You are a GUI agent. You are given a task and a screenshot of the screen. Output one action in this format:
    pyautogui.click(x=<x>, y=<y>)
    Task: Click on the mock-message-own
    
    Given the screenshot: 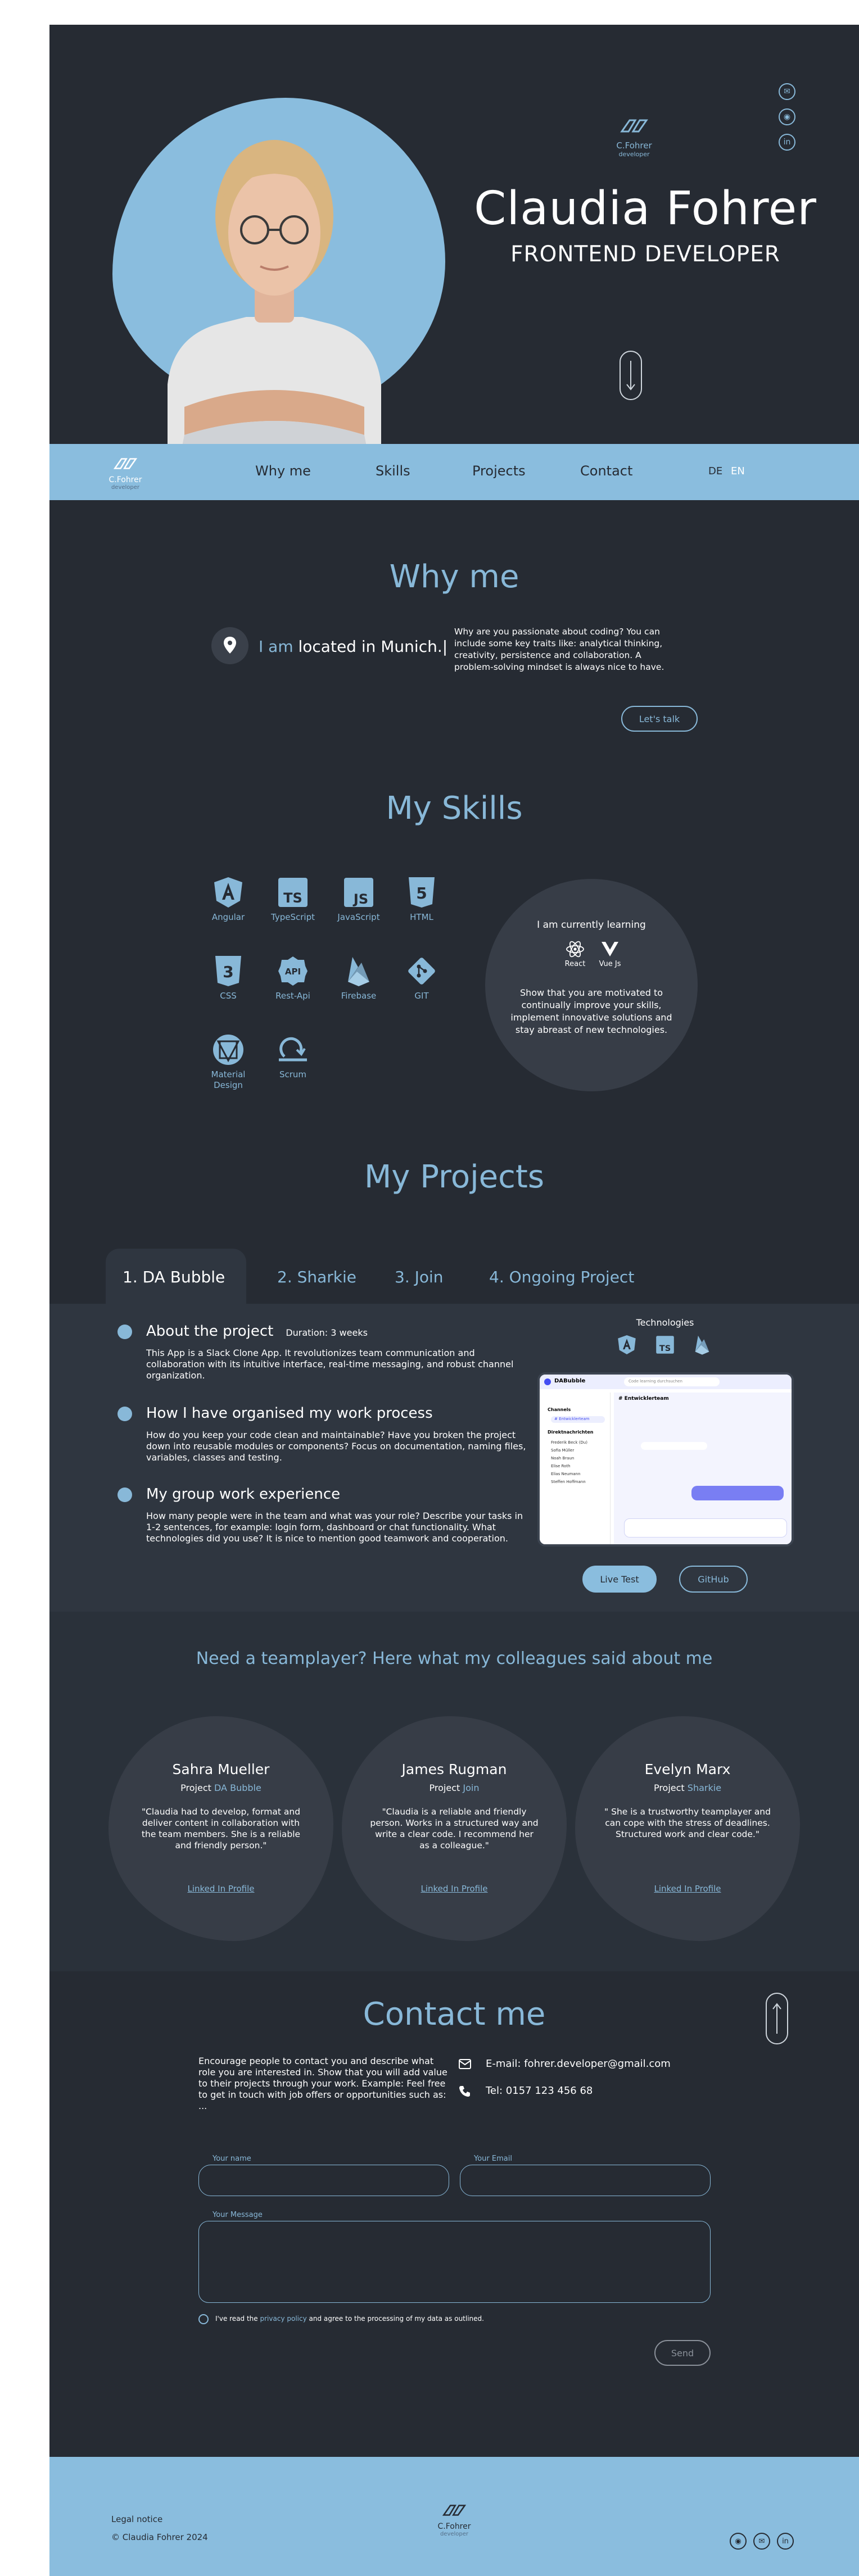 What is the action you would take?
    pyautogui.click(x=737, y=1493)
    